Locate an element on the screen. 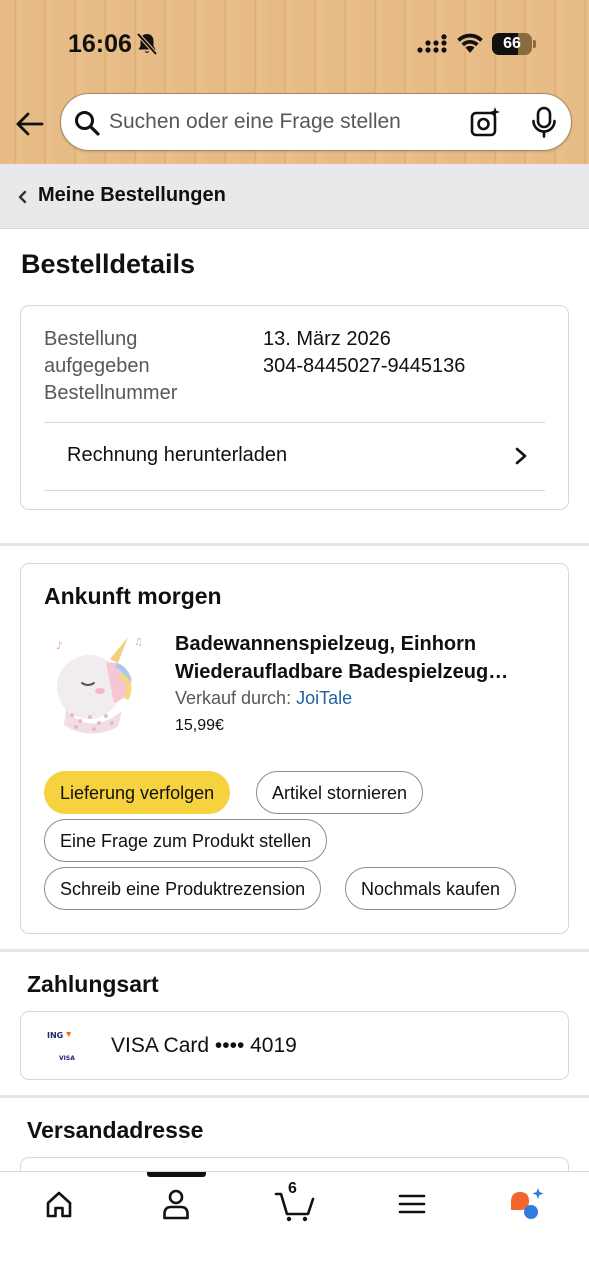 The image size is (589, 1280). write-review-button: Schreib eine Produktrezension is located at coordinates (183, 888).